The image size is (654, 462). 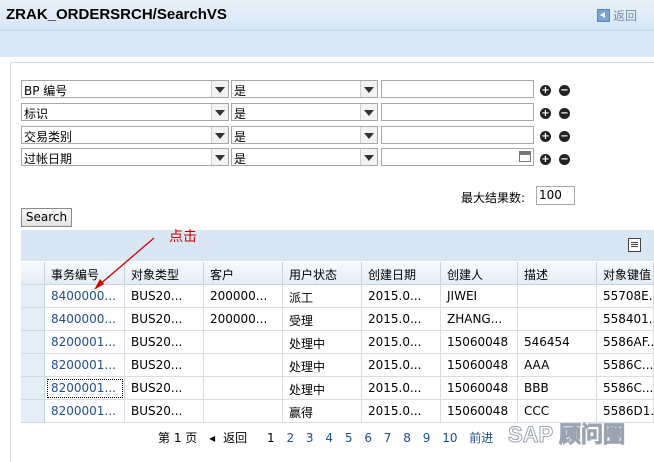 I want to click on page-link: 4, so click(x=329, y=438).